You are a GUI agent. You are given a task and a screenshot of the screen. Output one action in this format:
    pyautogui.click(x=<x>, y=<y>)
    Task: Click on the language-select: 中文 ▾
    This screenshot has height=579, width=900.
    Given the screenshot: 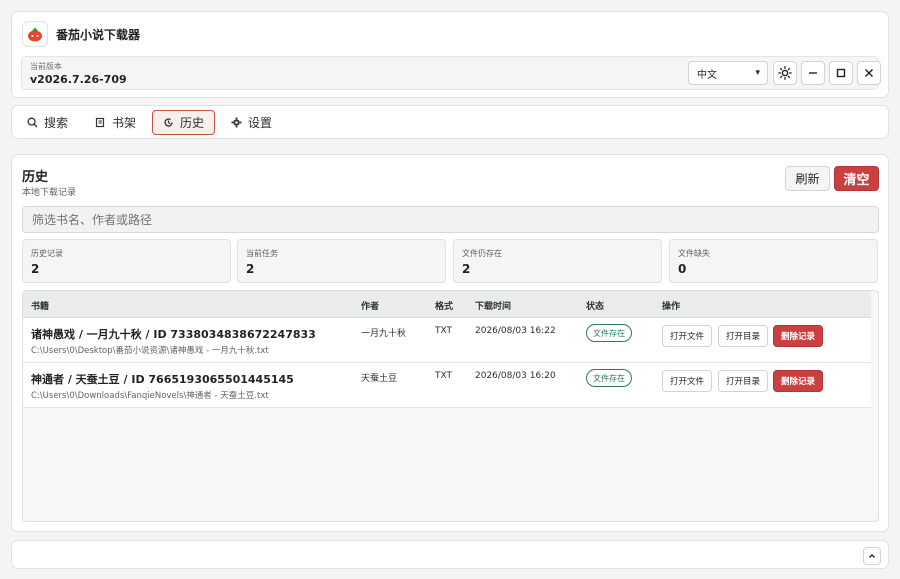 What is the action you would take?
    pyautogui.click(x=728, y=73)
    